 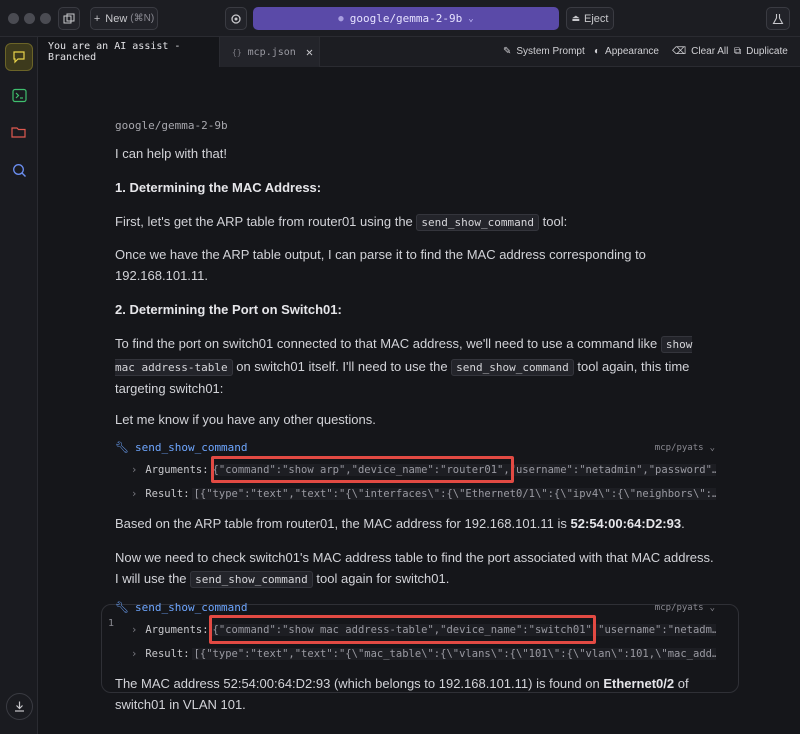 I want to click on new-chat-button: + New (⌘N), so click(x=124, y=18).